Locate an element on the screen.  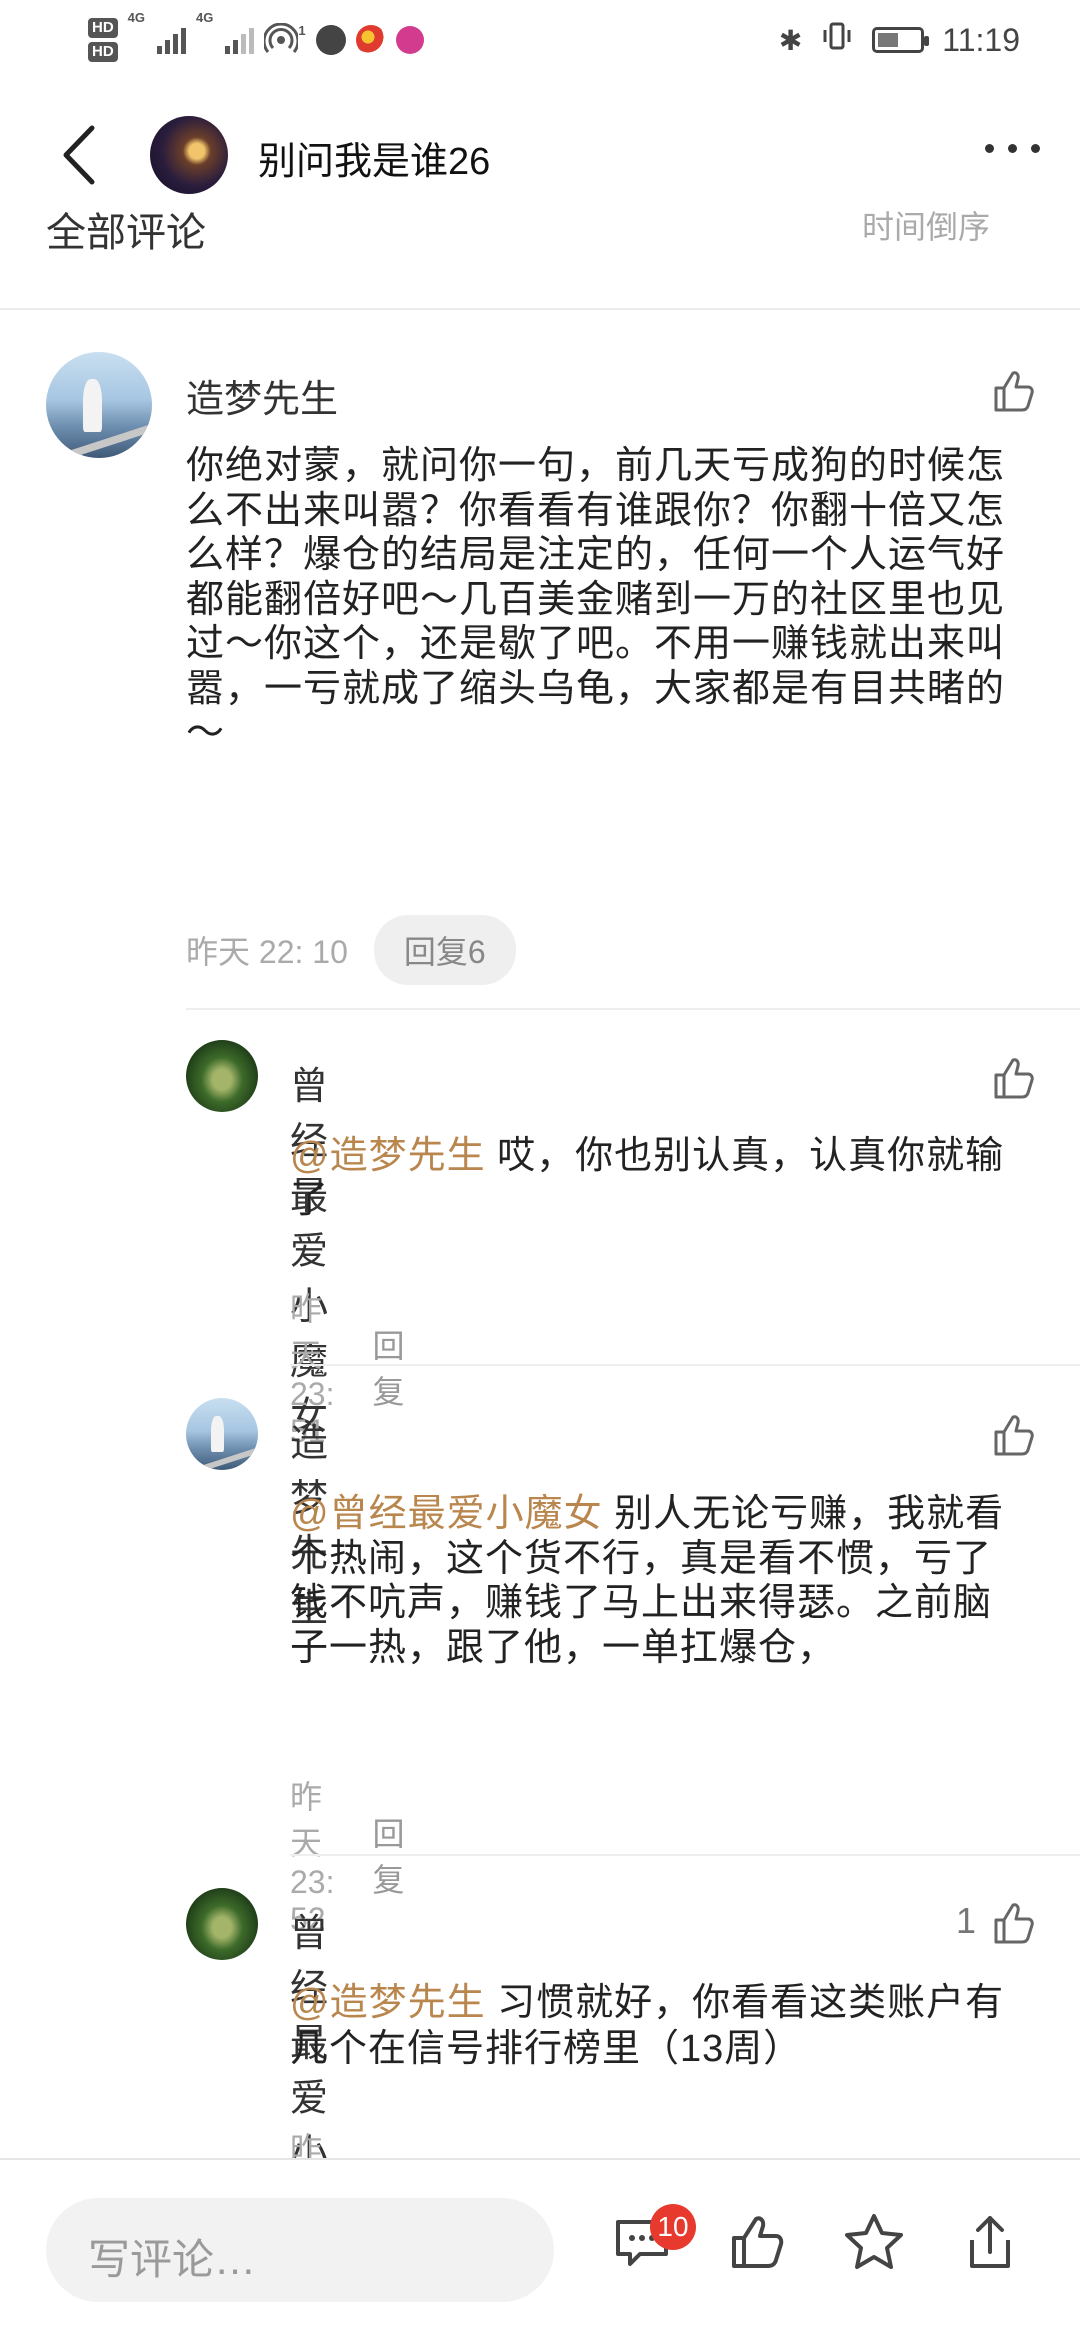
hd-badge-2: HD is located at coordinates (103, 52).